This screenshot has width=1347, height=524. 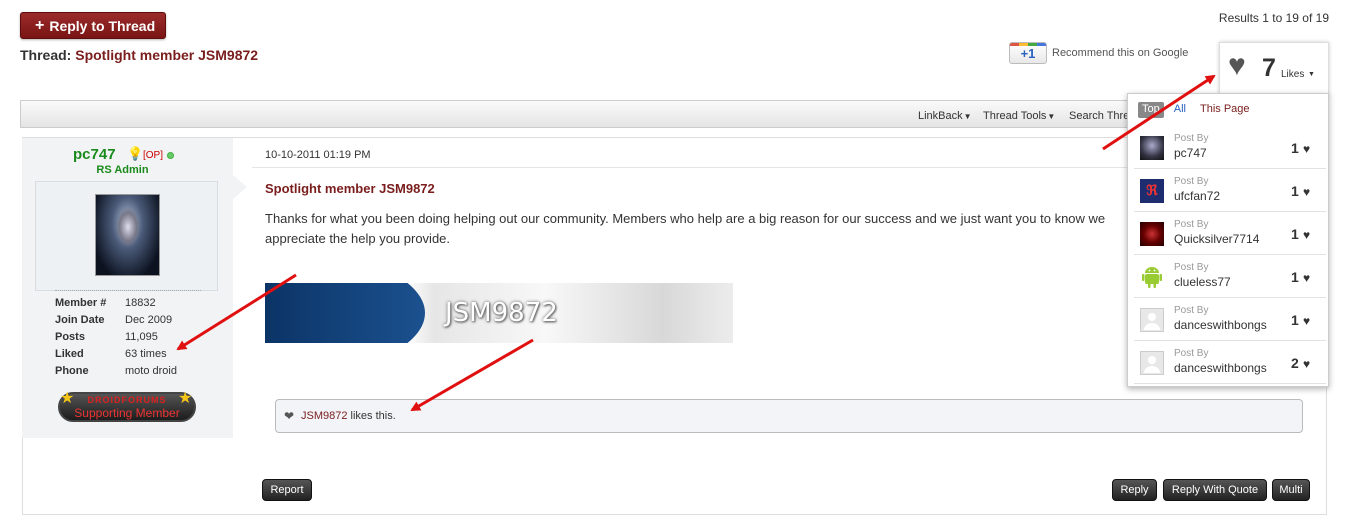 I want to click on liker-row: Post By danceswithbongs 1 ♥, so click(x=1230, y=320).